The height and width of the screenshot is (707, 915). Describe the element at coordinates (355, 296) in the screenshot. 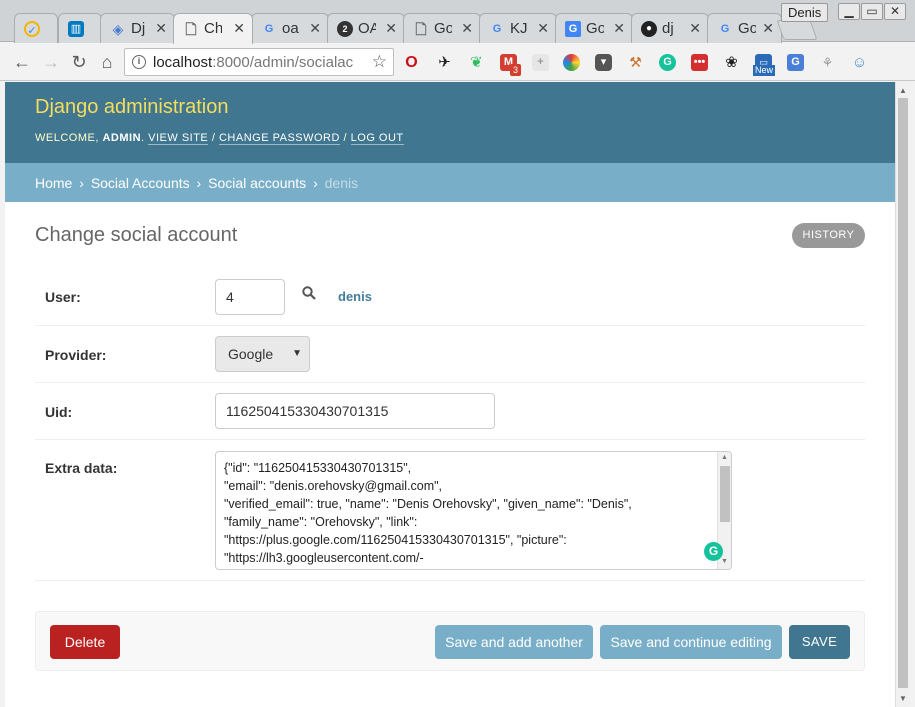

I see `user-link: denis` at that location.